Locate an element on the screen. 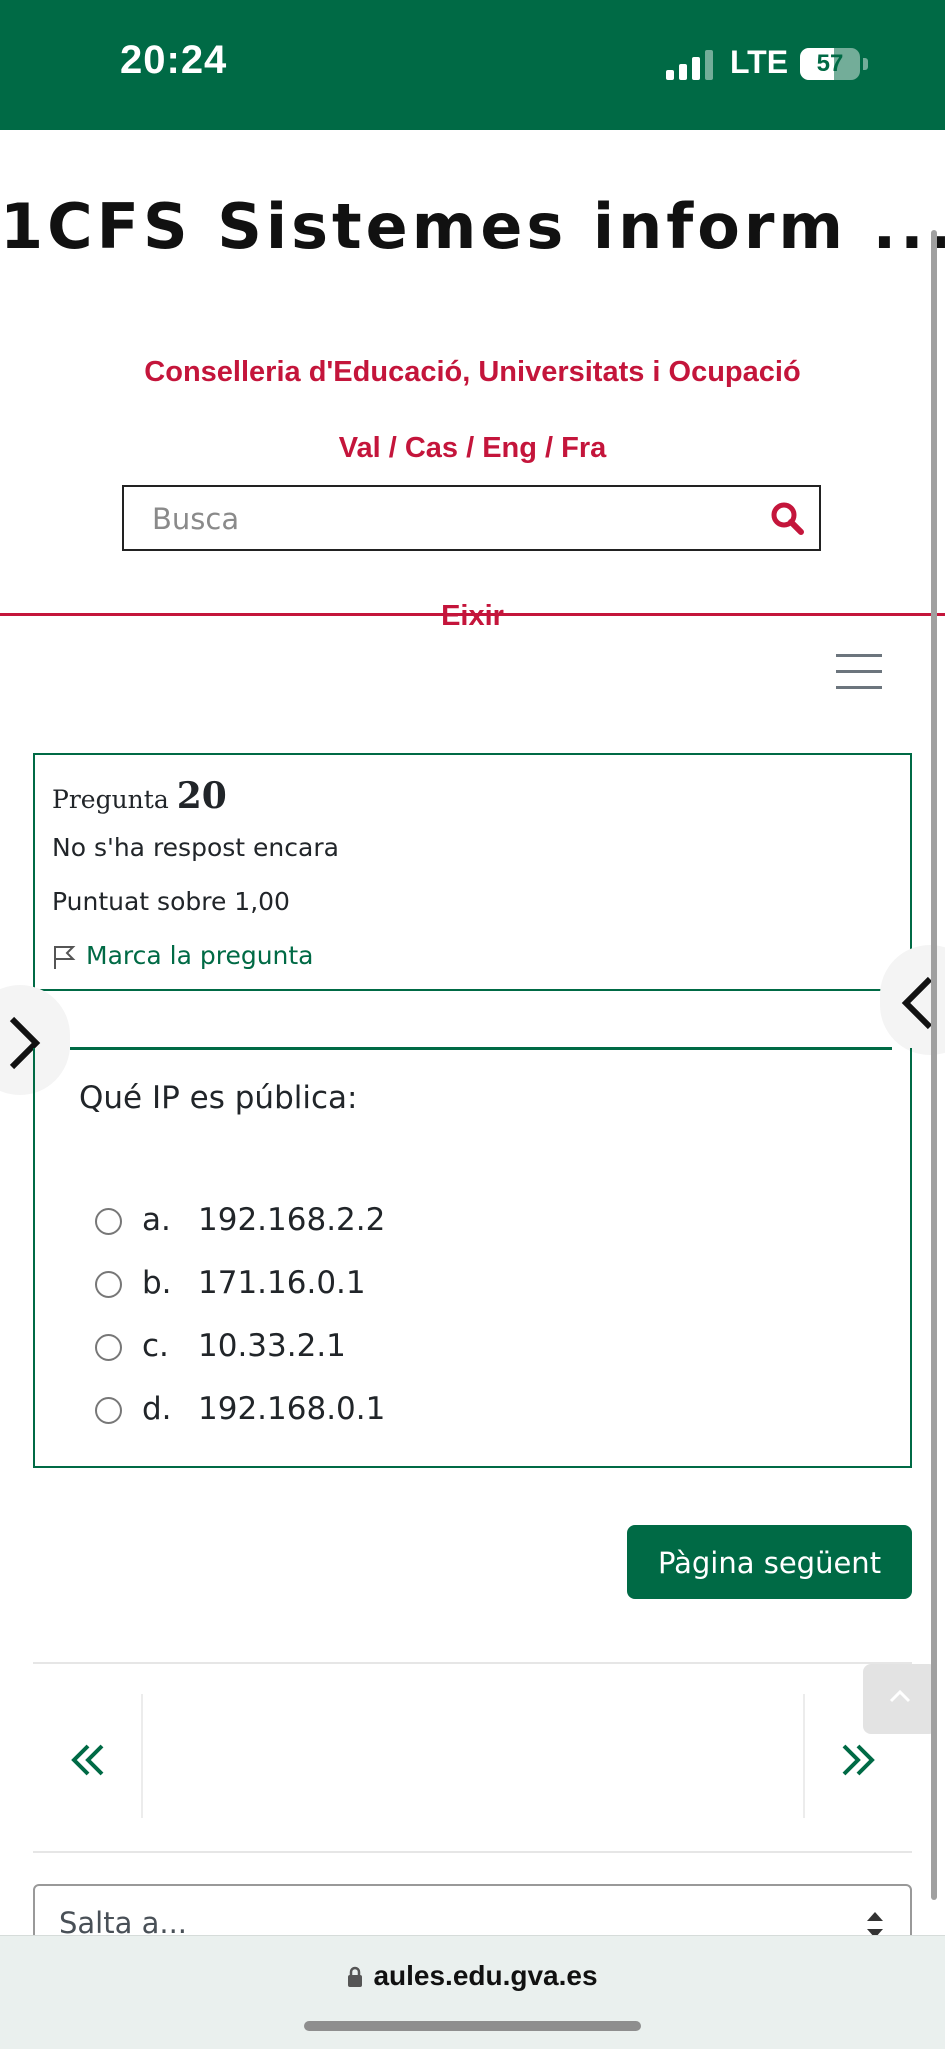 The width and height of the screenshot is (945, 2049). question-number: Pregunta 20 is located at coordinates (139, 796).